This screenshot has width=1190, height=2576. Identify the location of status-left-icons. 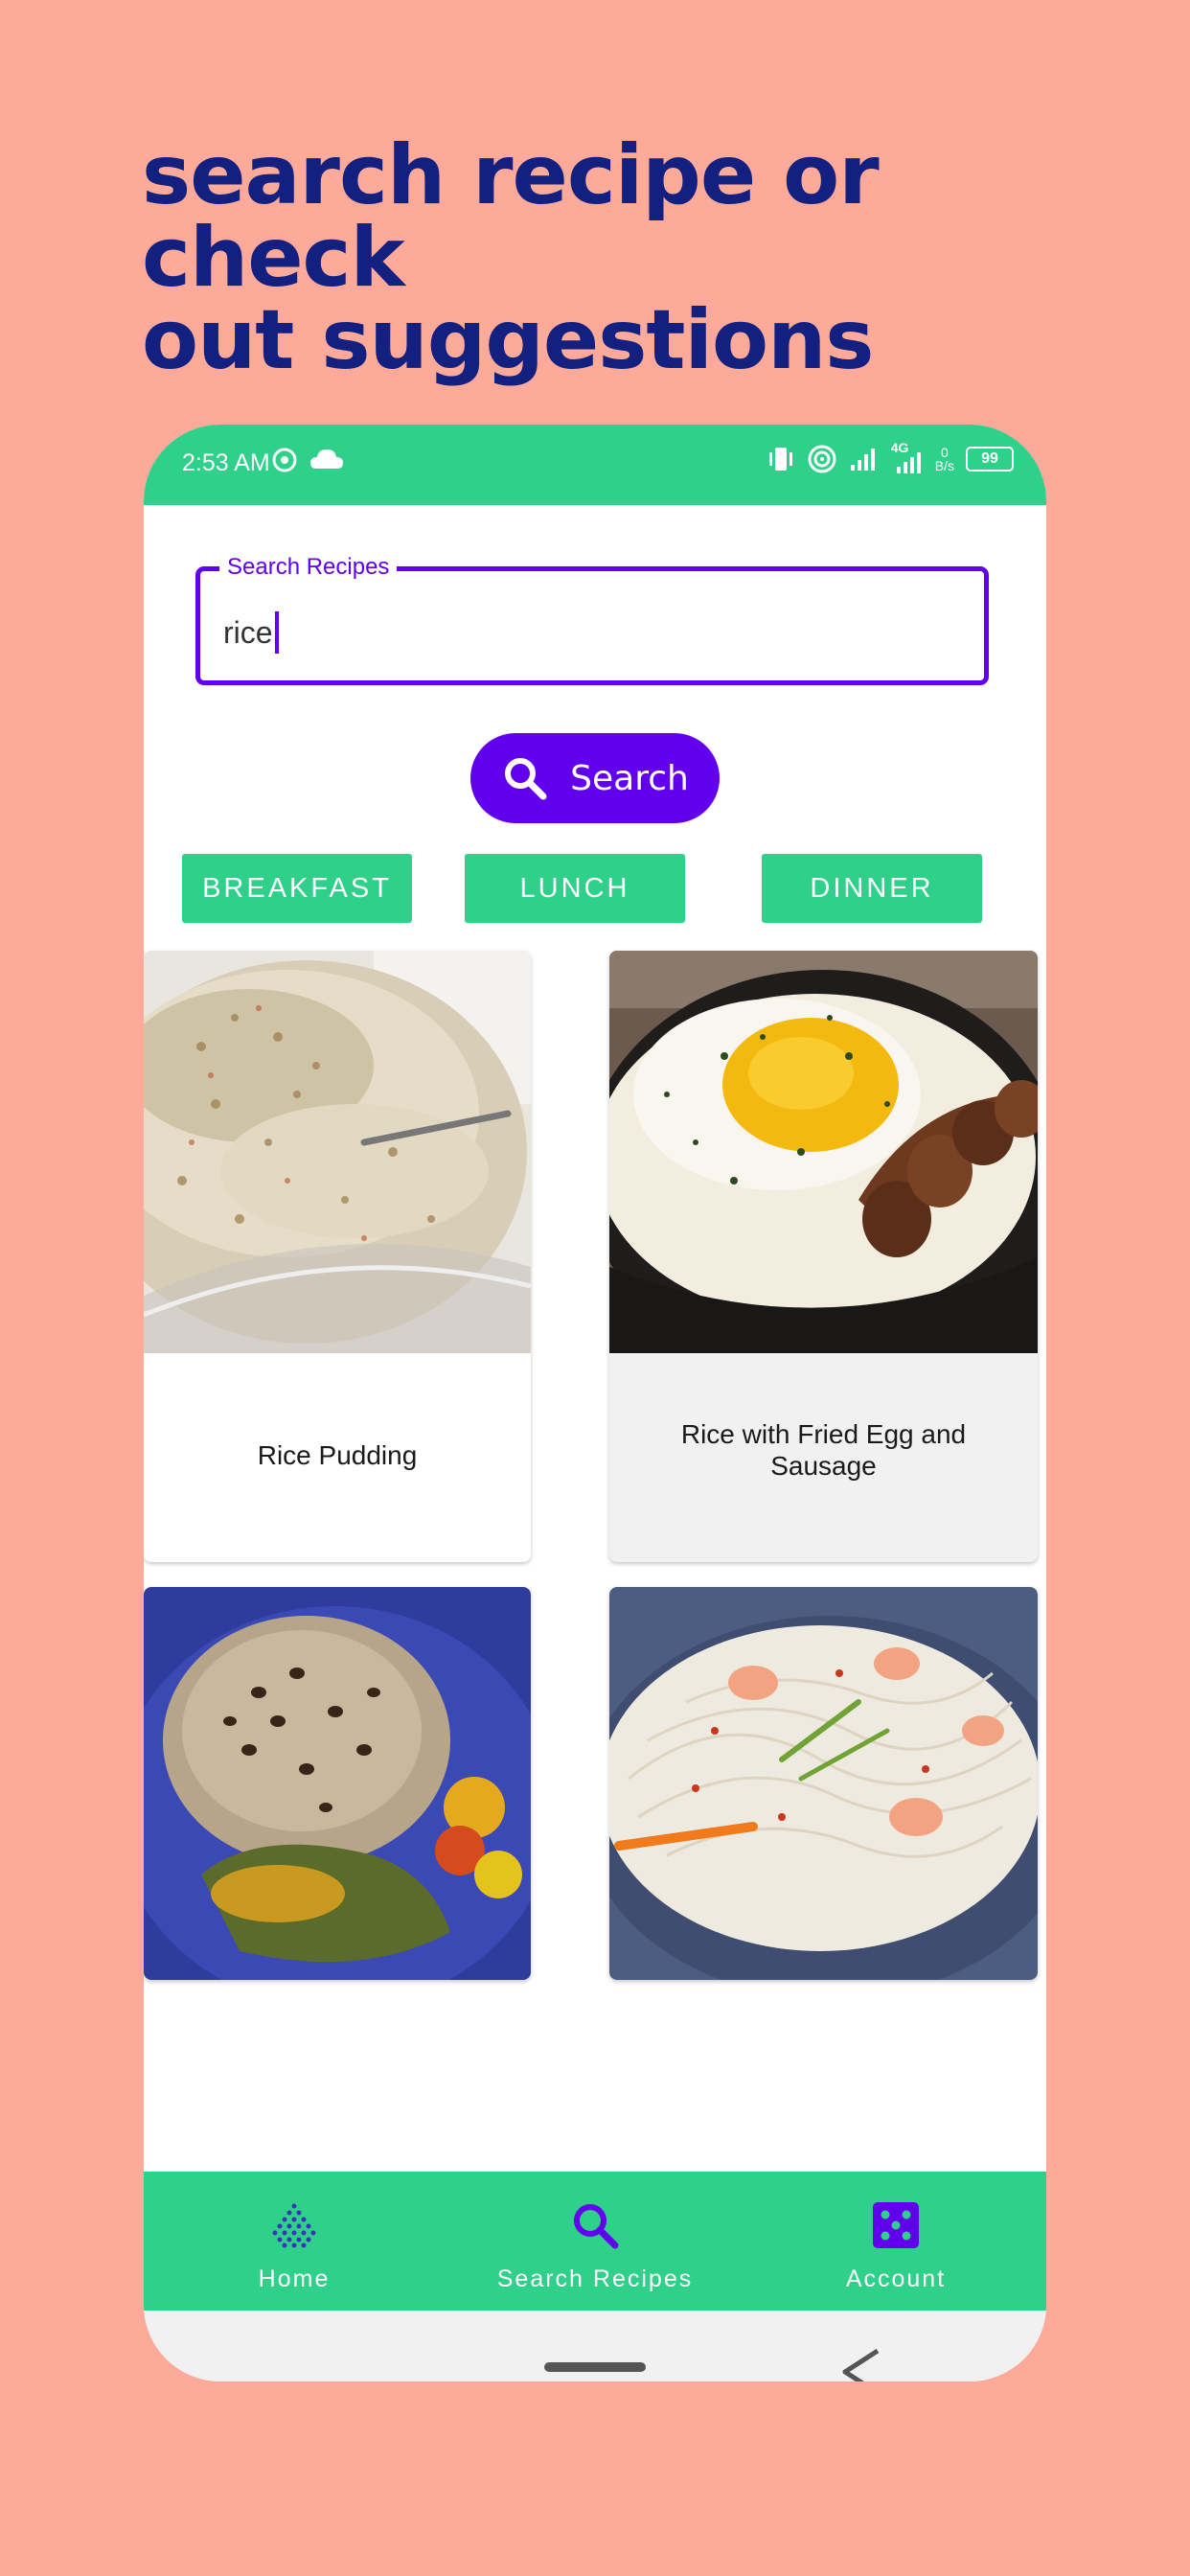
(308, 460).